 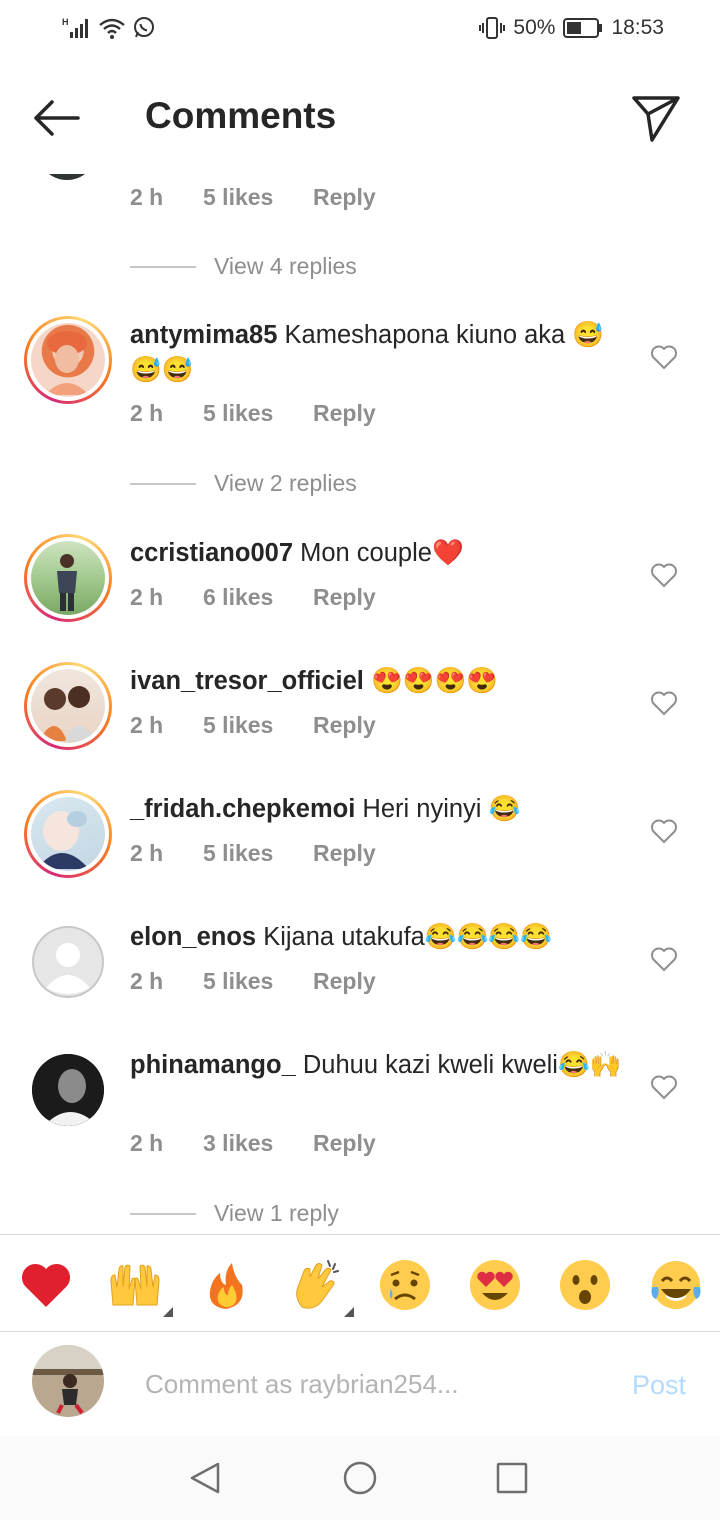 I want to click on comment-likes: 6 likes, so click(x=258, y=597).